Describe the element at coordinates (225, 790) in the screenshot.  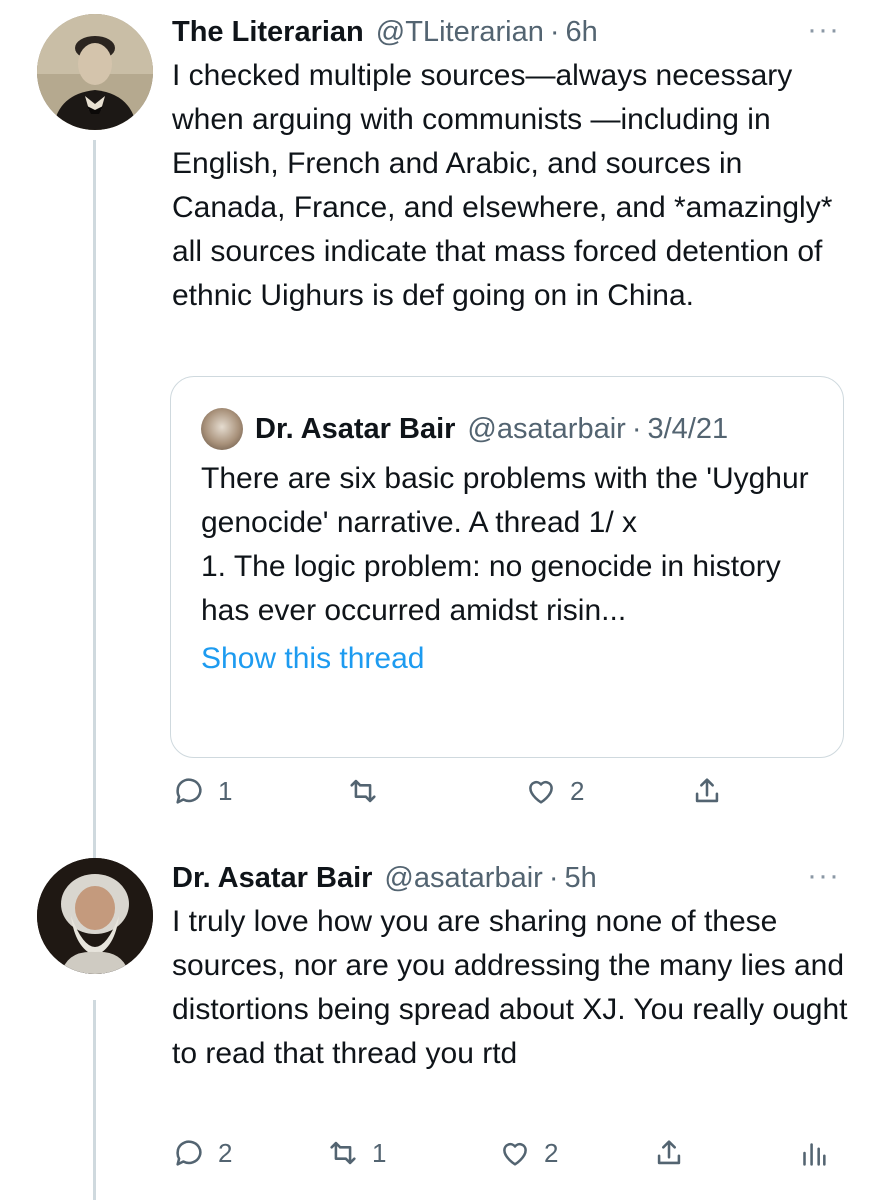
I see `reply-count: 1` at that location.